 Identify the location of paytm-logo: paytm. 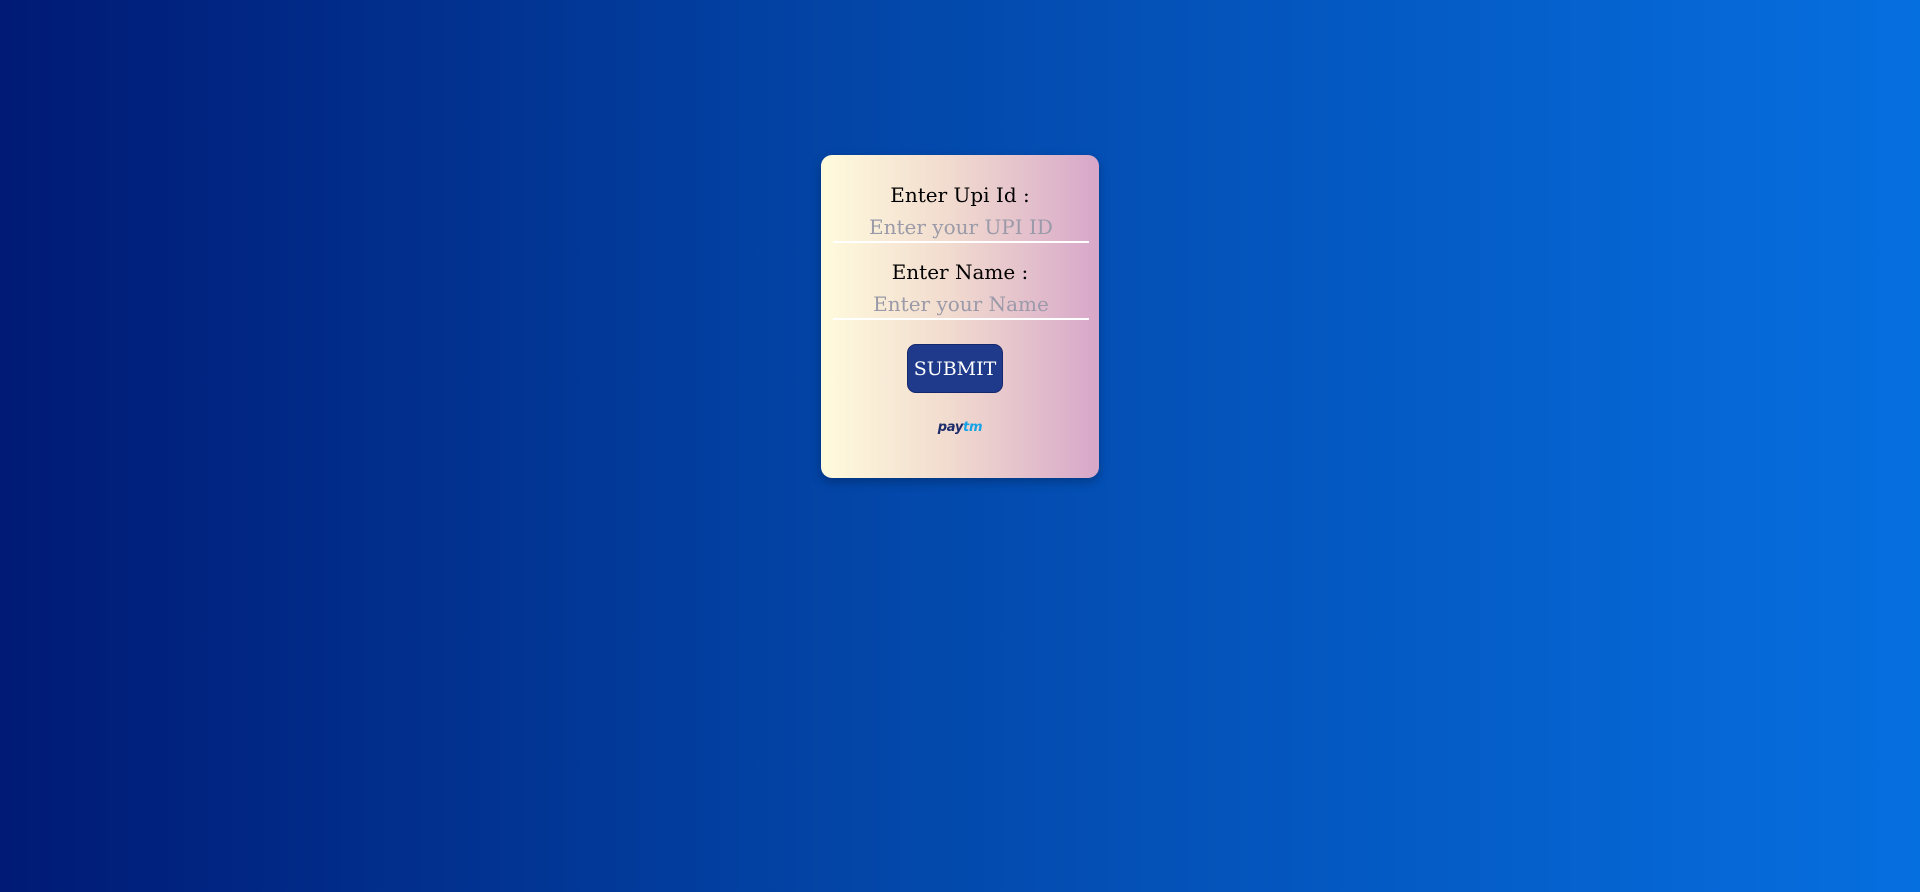
(960, 428).